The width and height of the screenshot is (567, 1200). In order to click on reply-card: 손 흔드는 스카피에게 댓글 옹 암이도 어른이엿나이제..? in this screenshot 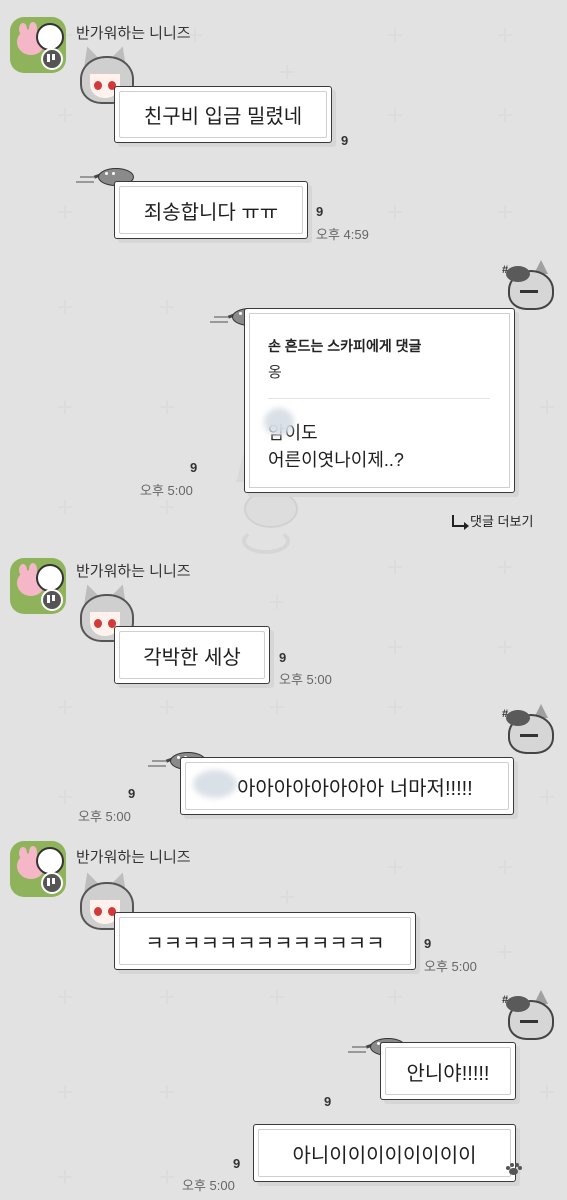, I will do `click(379, 400)`.